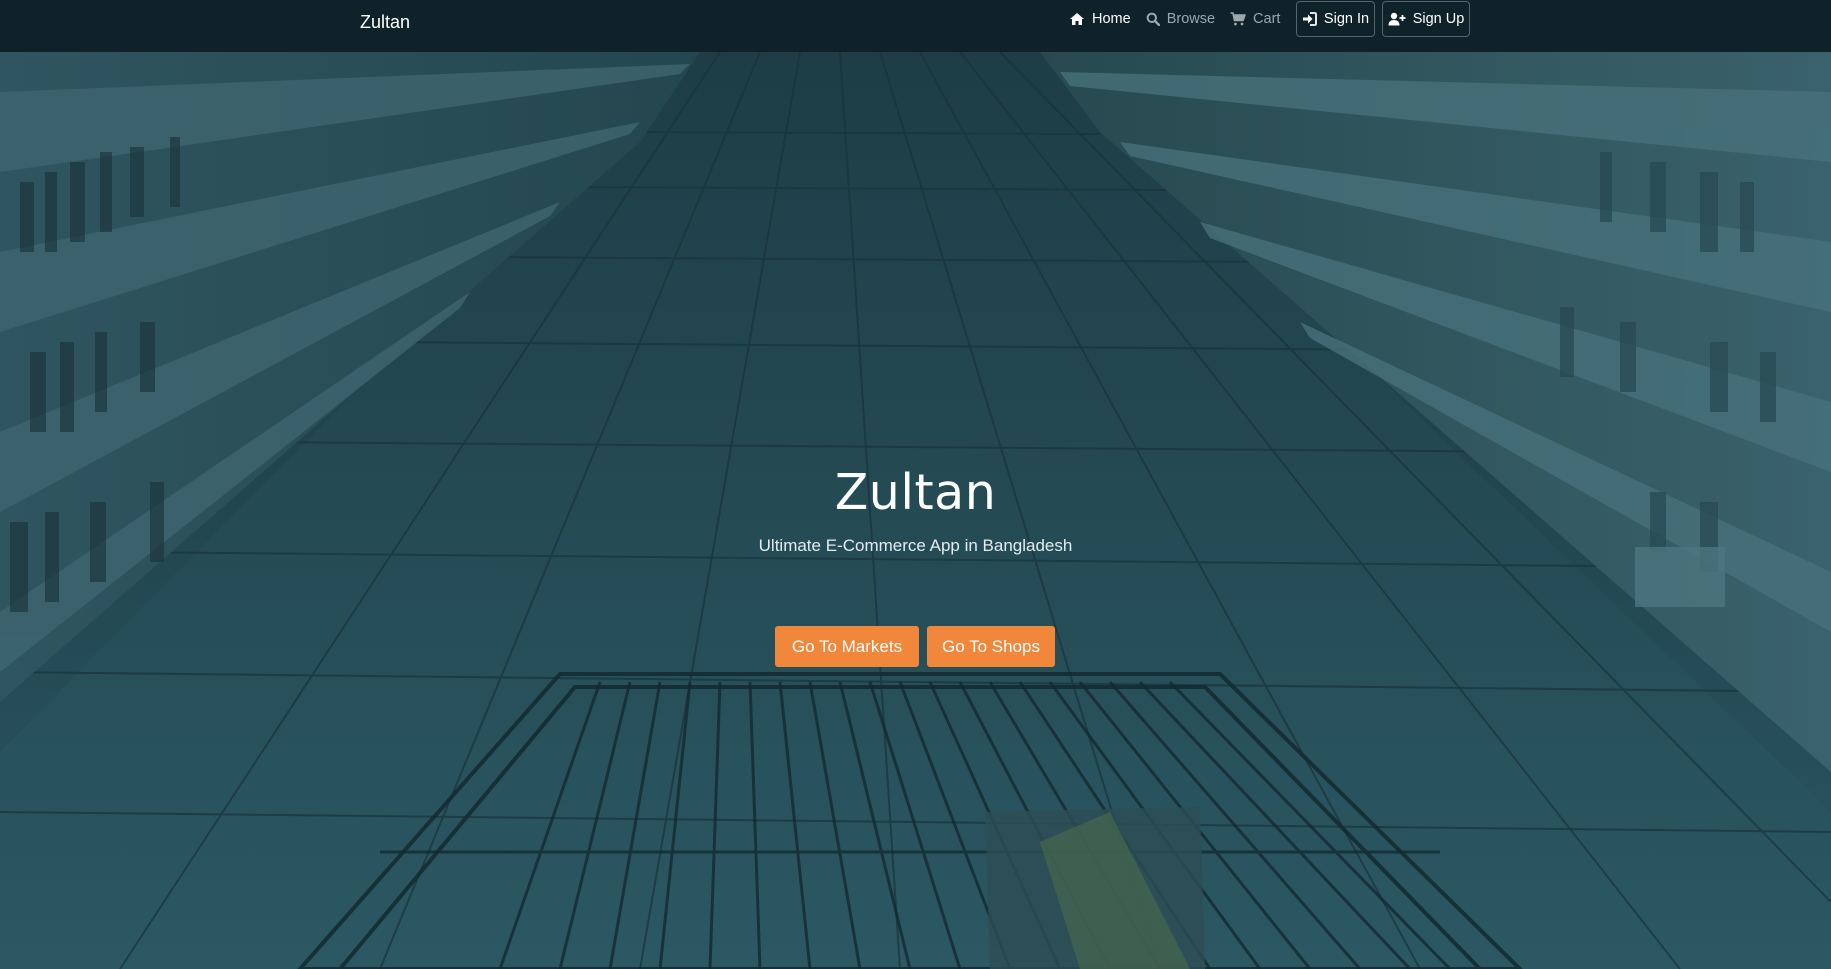  I want to click on nav-home-label: Home, so click(1111, 19).